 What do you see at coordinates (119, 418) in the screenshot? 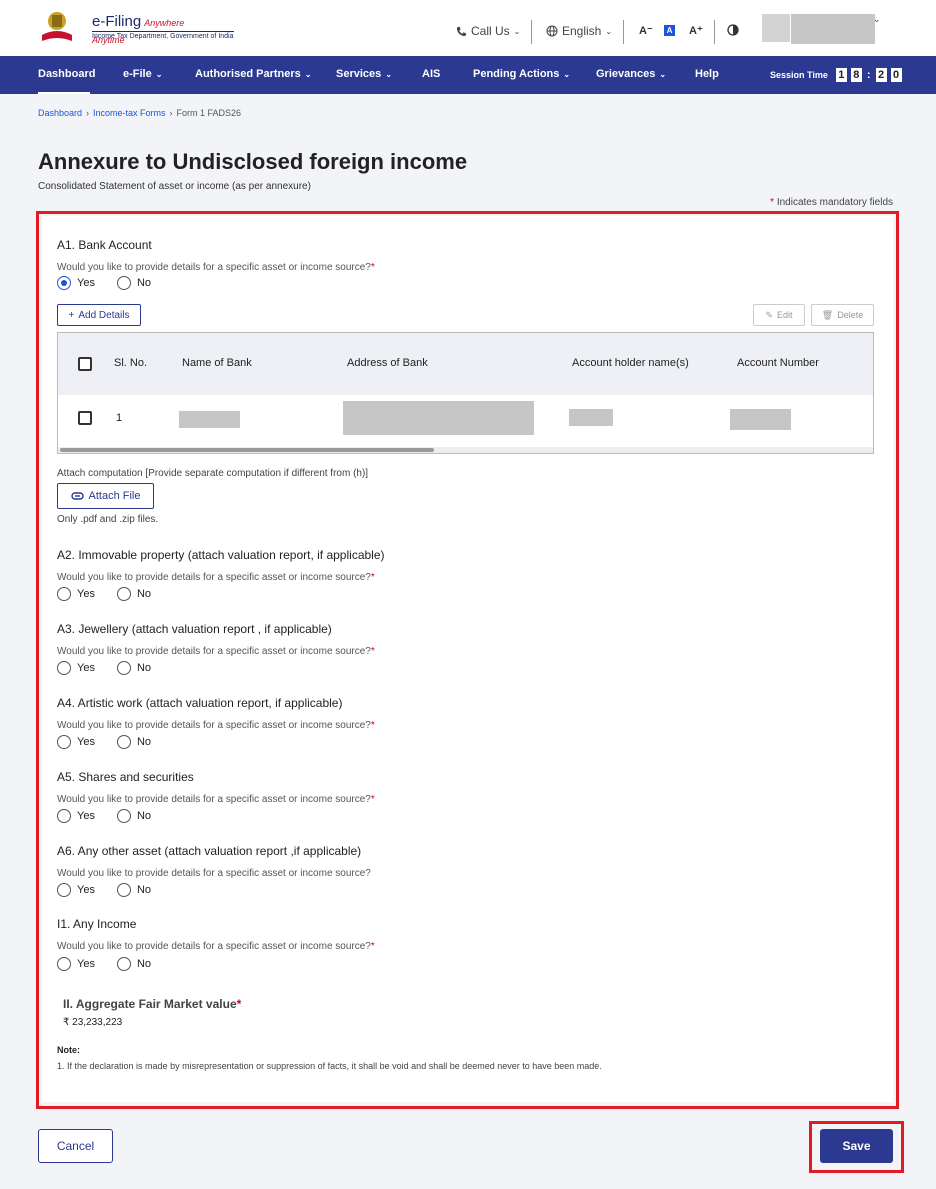
I see `cell-sl-no: 1` at bounding box center [119, 418].